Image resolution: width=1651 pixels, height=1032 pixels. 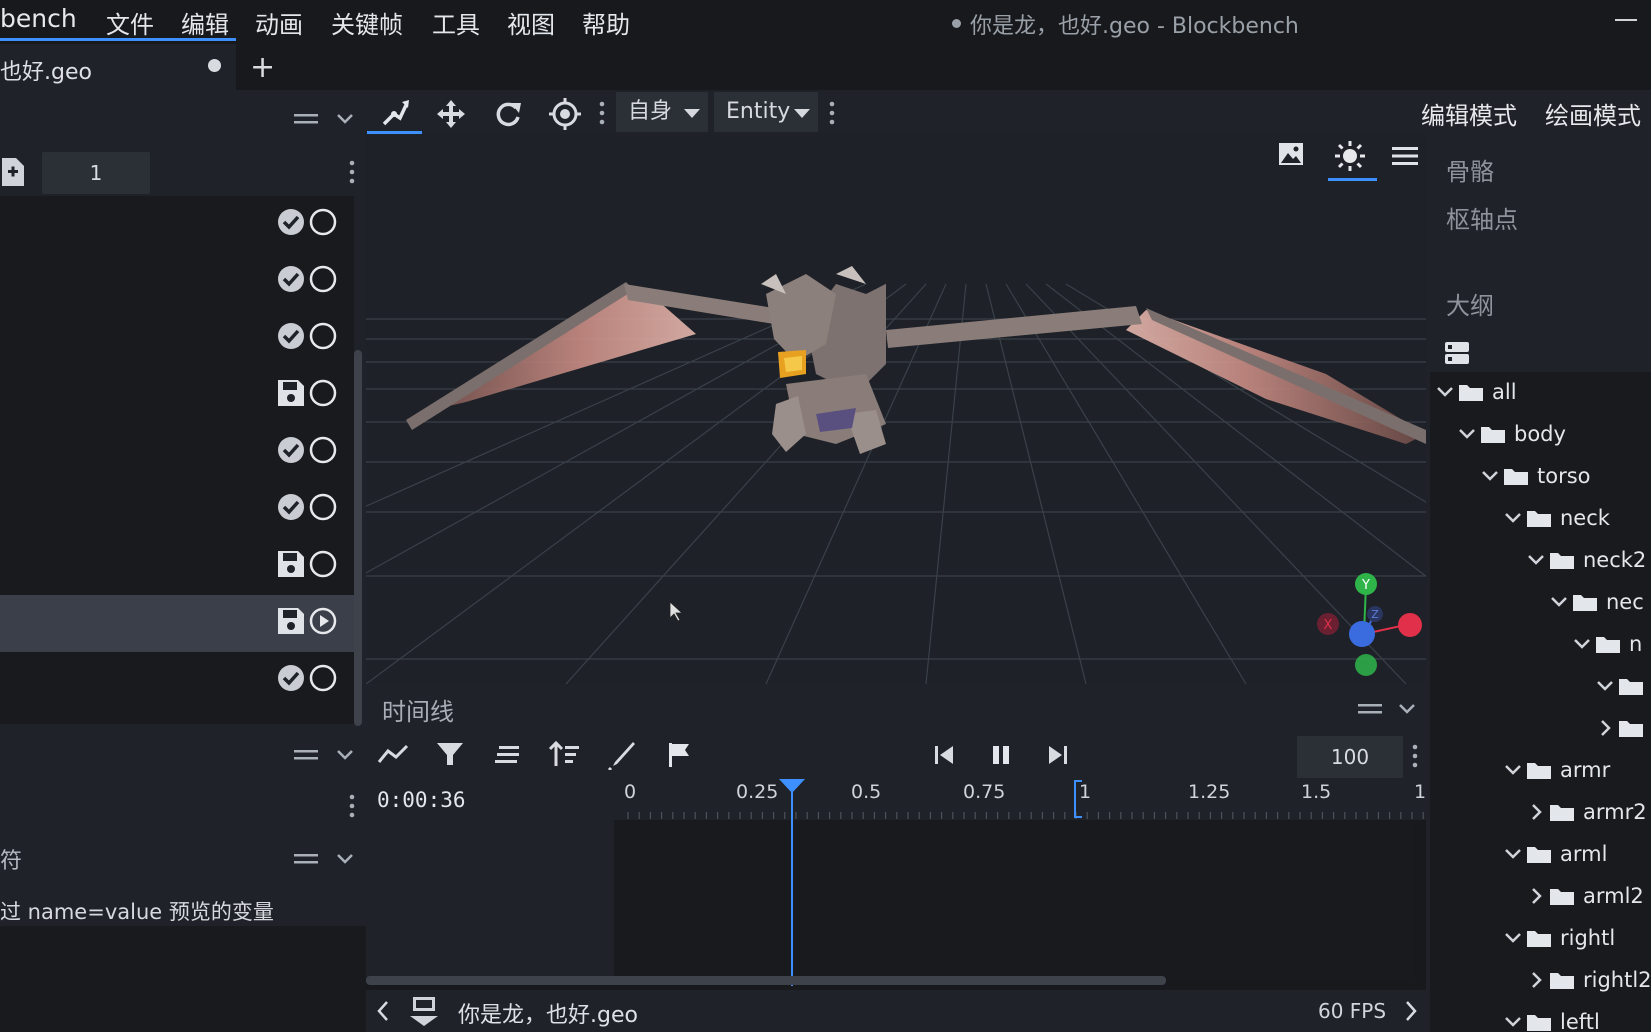 I want to click on menu-animation: 动画, so click(x=279, y=22).